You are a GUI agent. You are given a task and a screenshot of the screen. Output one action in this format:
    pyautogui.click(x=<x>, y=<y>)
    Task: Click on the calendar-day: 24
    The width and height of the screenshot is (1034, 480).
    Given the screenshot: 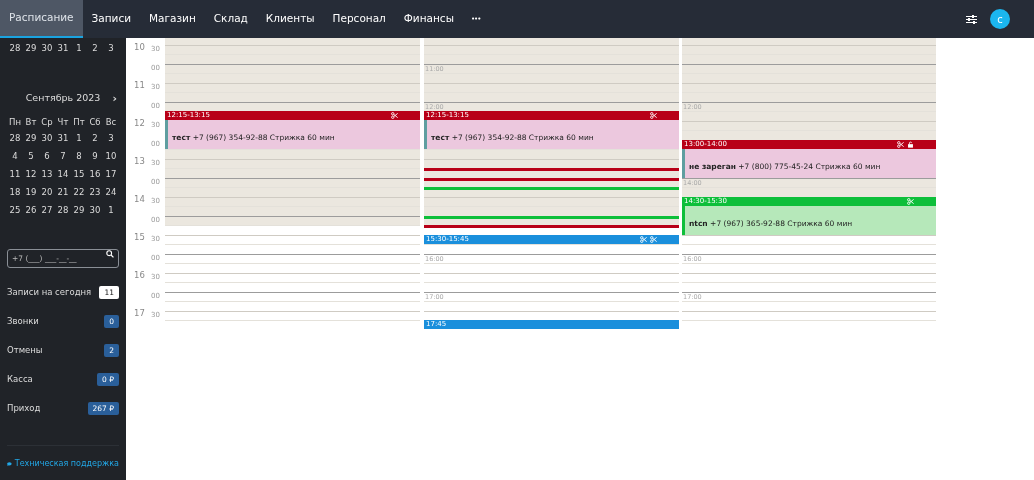 What is the action you would take?
    pyautogui.click(x=111, y=192)
    